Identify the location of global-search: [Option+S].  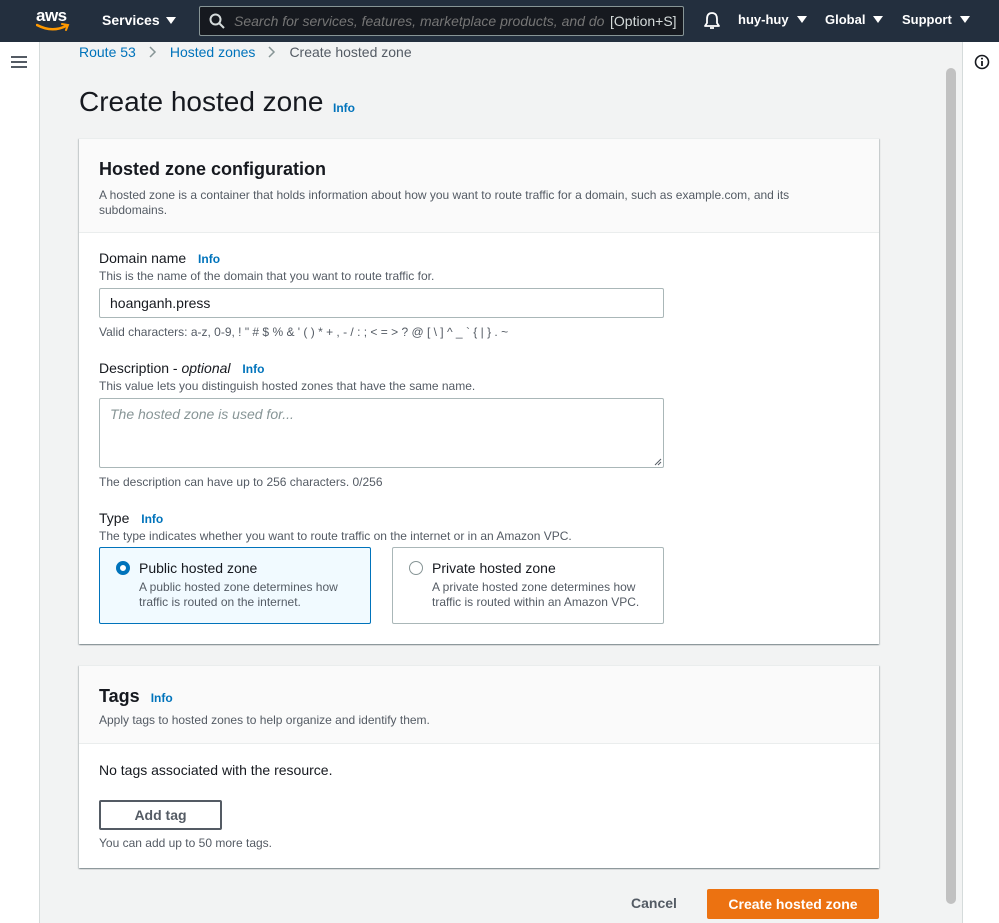
(441, 21).